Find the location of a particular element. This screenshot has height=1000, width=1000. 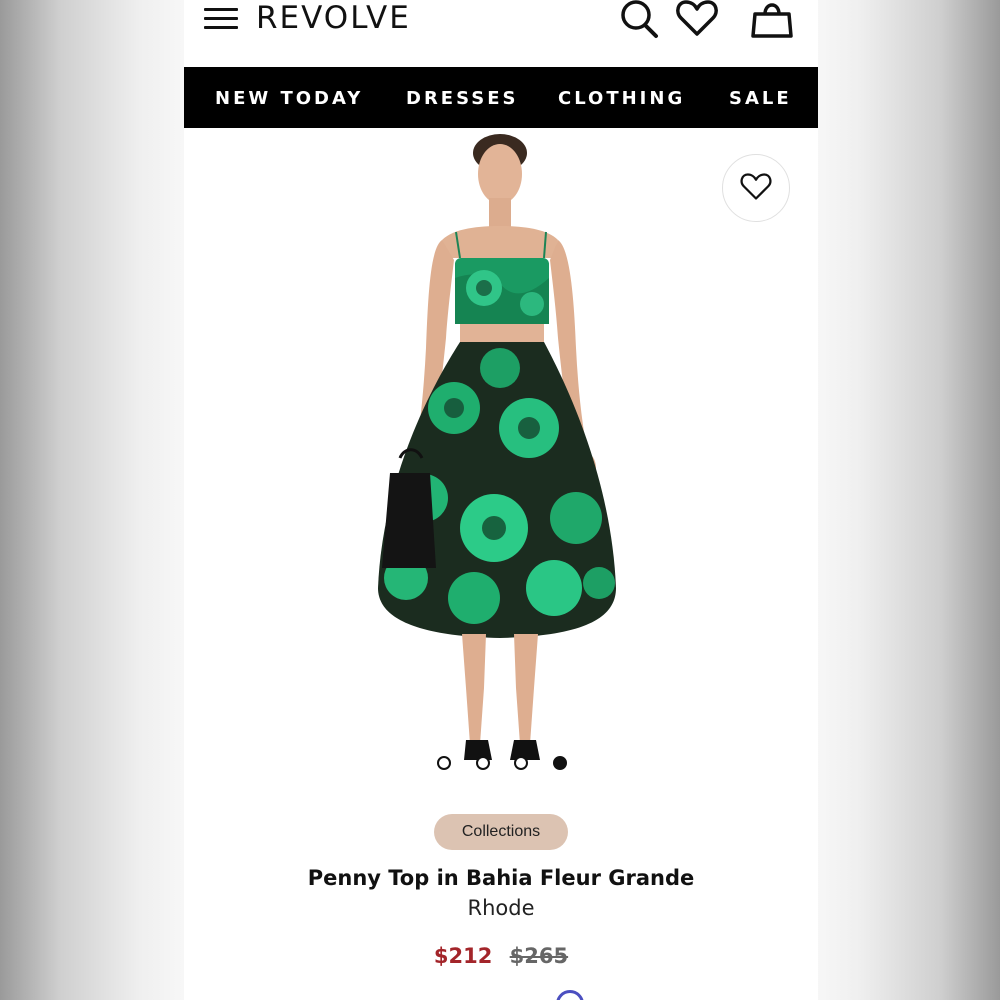

heart-icon is located at coordinates (697, 22).